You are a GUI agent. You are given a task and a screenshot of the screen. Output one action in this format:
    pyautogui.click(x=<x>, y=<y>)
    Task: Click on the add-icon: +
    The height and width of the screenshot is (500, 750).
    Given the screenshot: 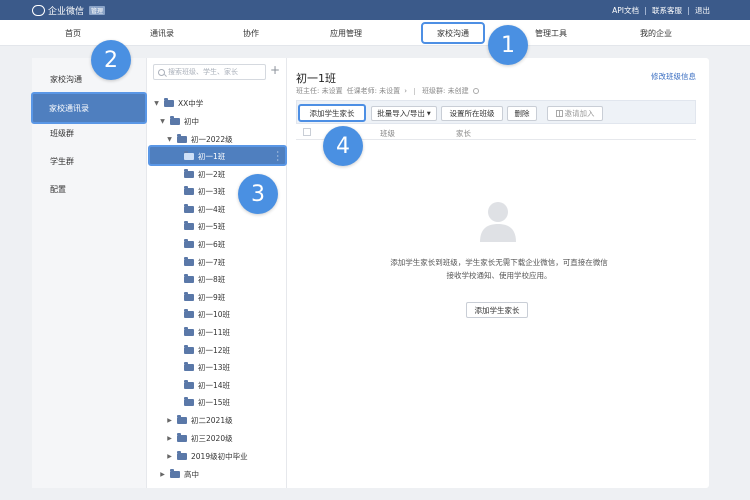 What is the action you would take?
    pyautogui.click(x=275, y=70)
    